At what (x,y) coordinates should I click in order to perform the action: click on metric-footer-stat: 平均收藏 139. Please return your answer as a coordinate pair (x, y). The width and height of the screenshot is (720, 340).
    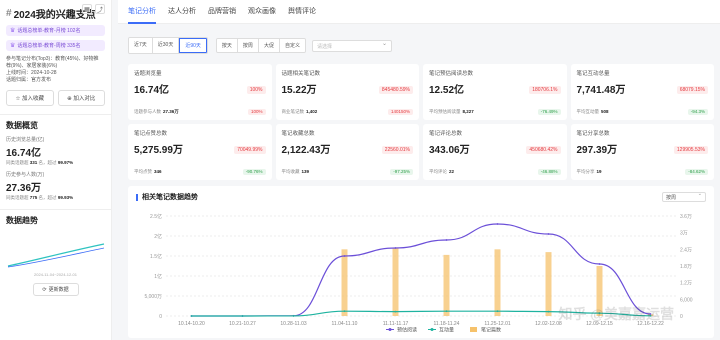
    Looking at the image, I should click on (296, 172).